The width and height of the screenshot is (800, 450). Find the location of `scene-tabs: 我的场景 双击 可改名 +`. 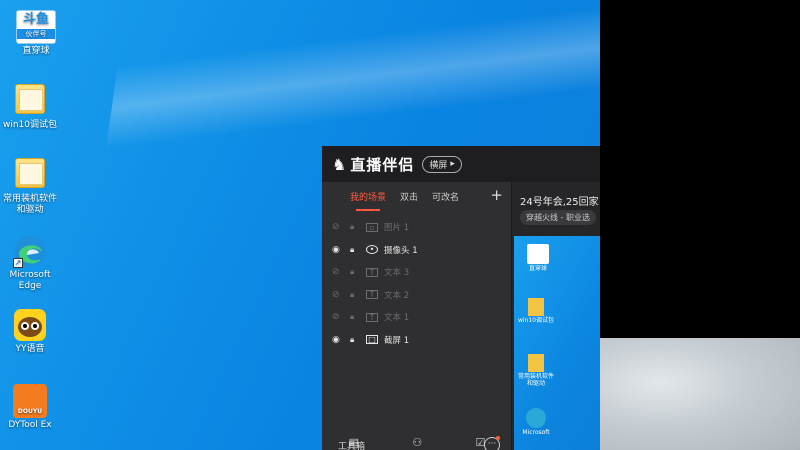

scene-tabs: 我的场景 双击 可改名 + is located at coordinates (416, 196).